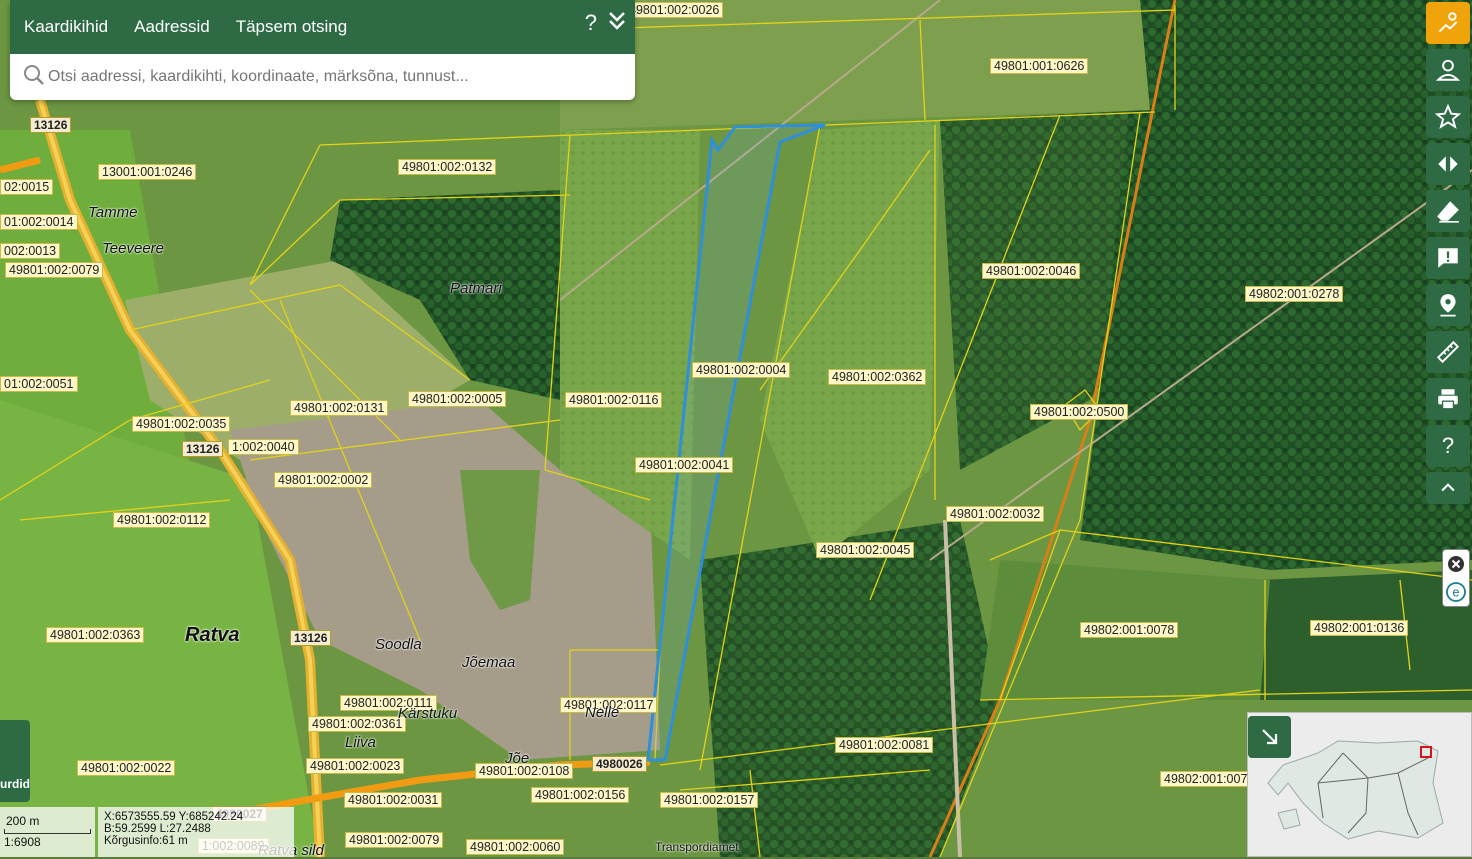 The image size is (1472, 859). I want to click on place-name: Soodla, so click(398, 644).